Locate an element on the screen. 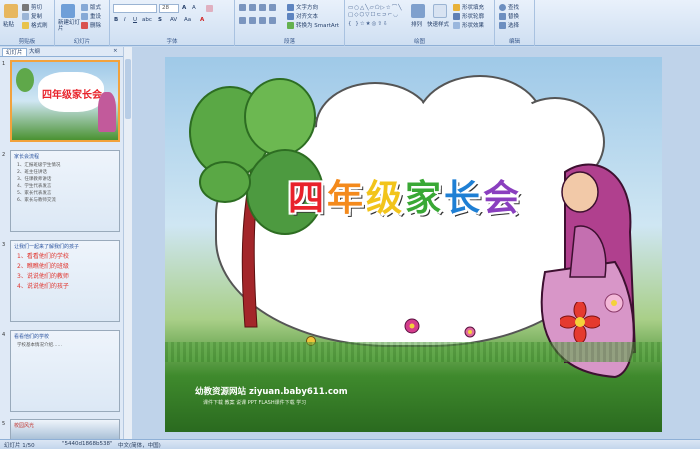  editing-label: 编辑 is located at coordinates (514, 42).